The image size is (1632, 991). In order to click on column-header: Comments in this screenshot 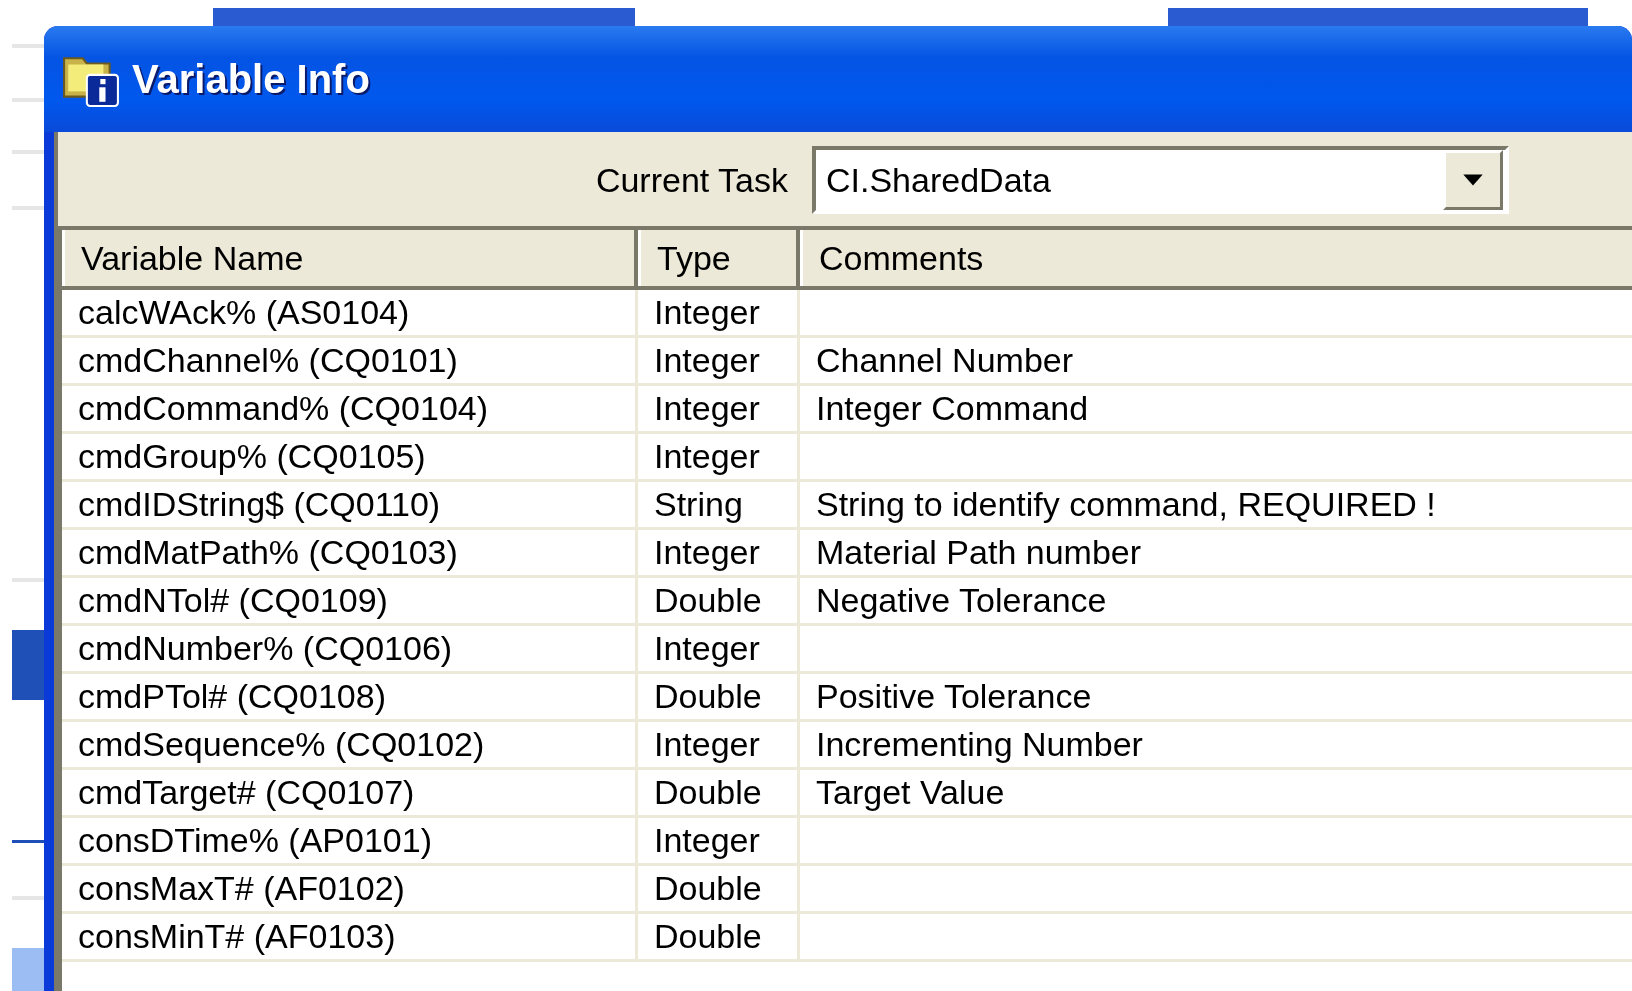, I will do `click(1216, 258)`.